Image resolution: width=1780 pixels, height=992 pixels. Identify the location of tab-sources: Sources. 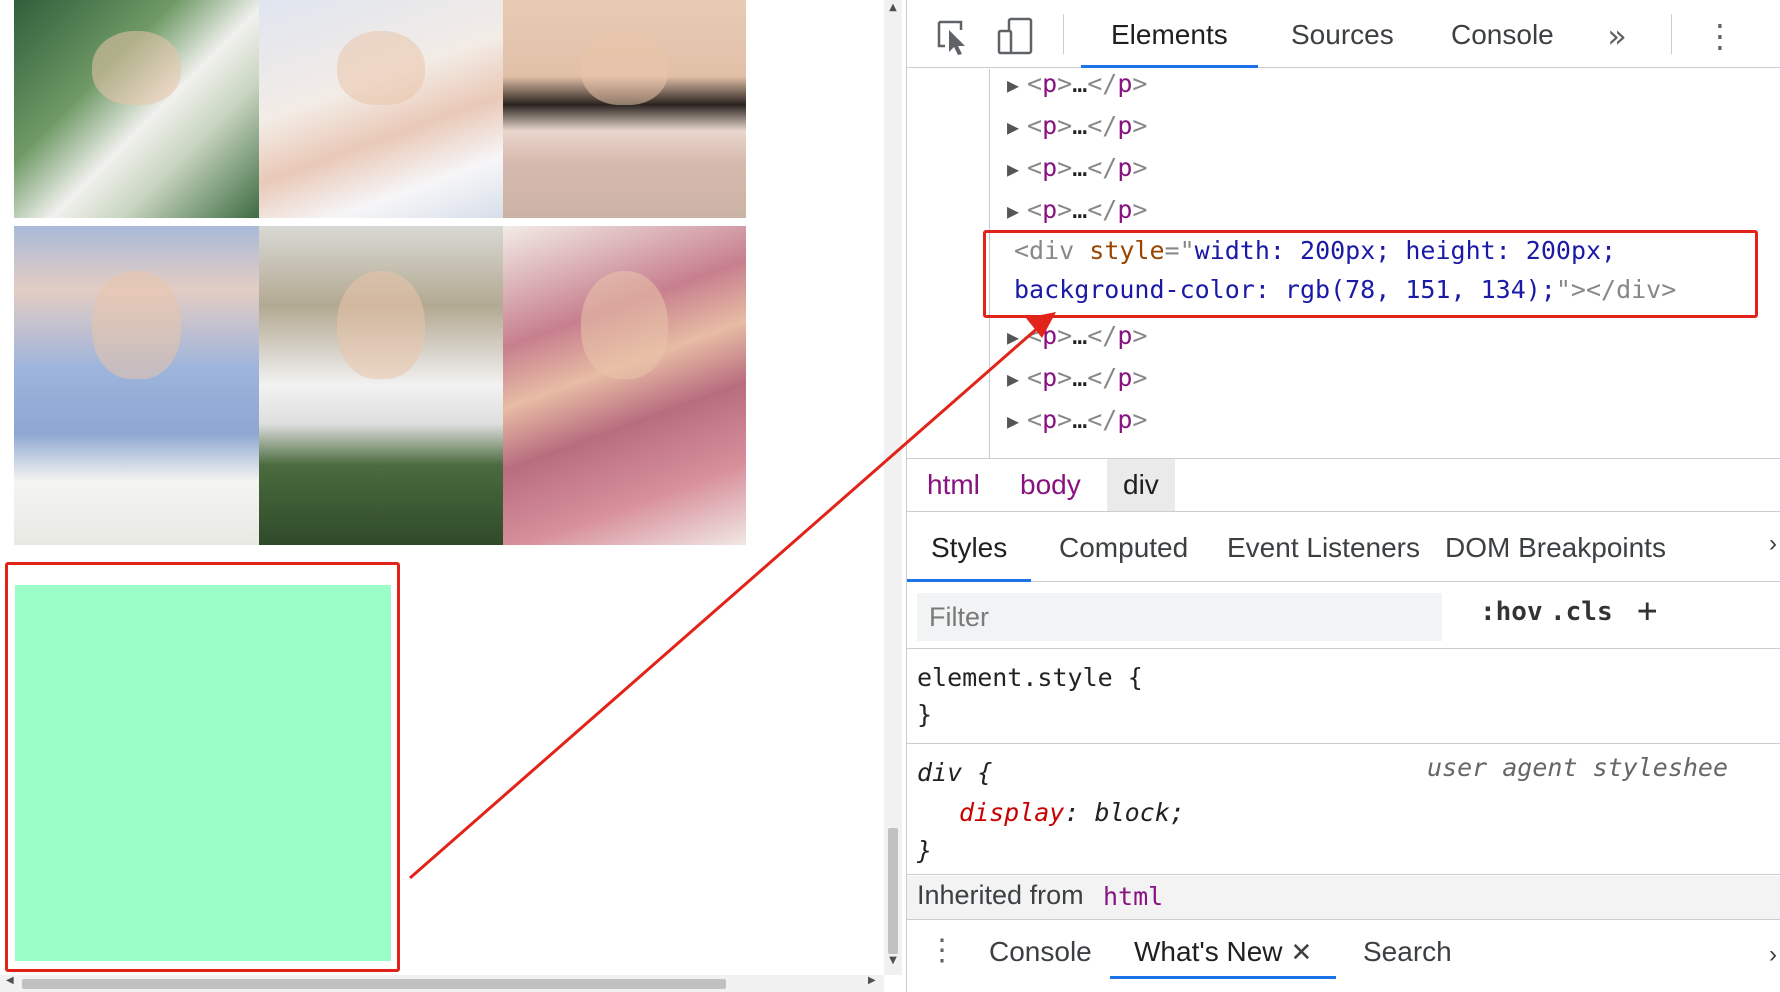
(1342, 41).